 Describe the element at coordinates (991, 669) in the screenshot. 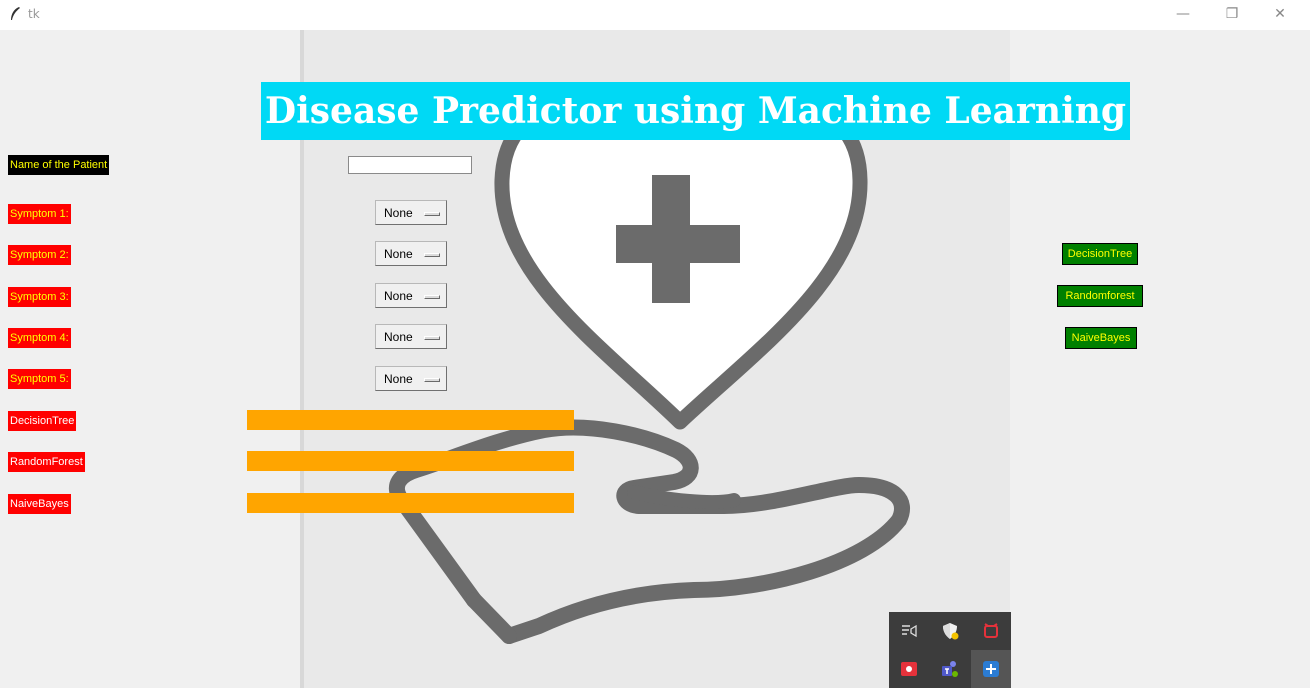

I see `add-icon` at that location.